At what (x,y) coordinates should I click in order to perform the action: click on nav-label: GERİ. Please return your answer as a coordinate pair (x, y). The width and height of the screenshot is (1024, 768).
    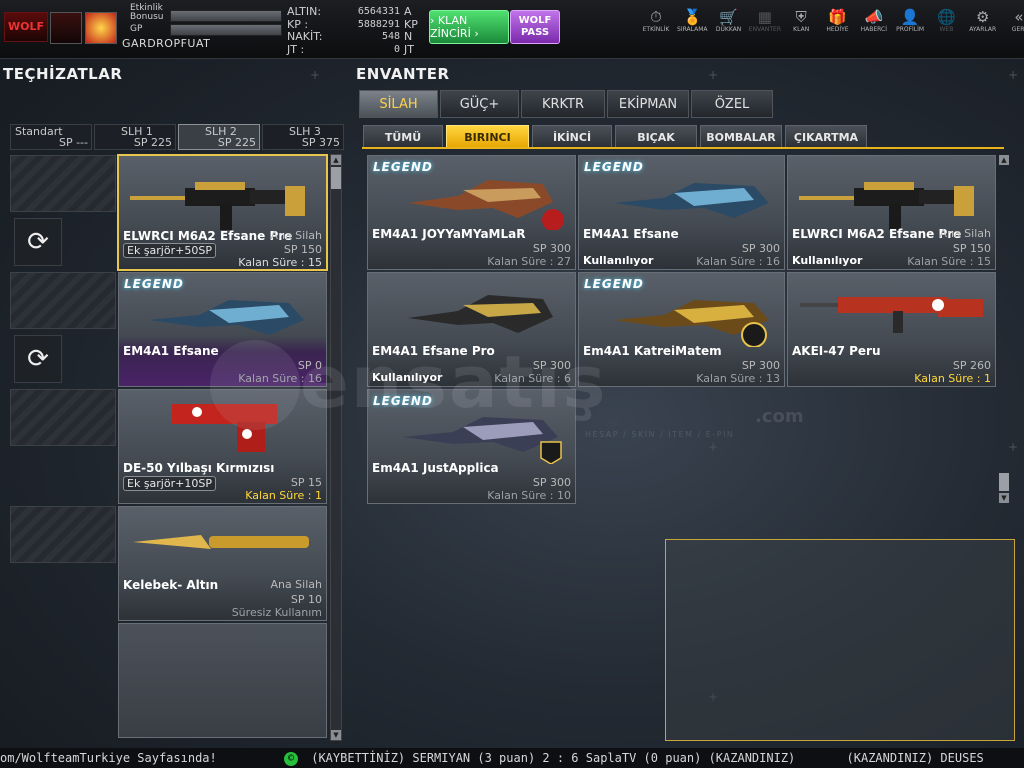
    Looking at the image, I should click on (1017, 29).